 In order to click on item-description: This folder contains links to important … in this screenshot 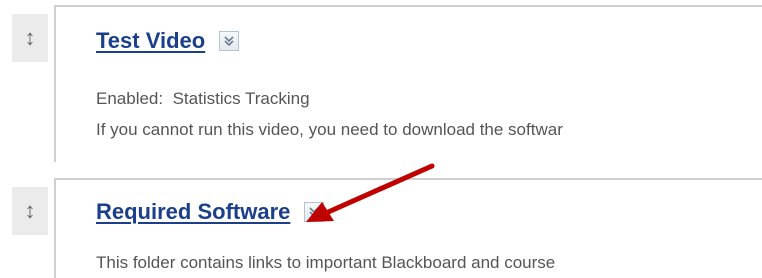, I will do `click(326, 262)`.